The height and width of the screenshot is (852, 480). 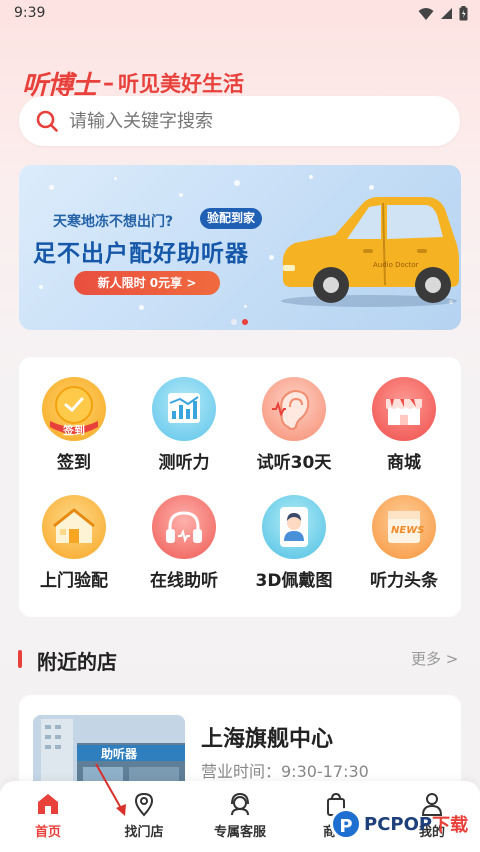 What do you see at coordinates (184, 409) in the screenshot?
I see `hearing-test-chart-icon` at bounding box center [184, 409].